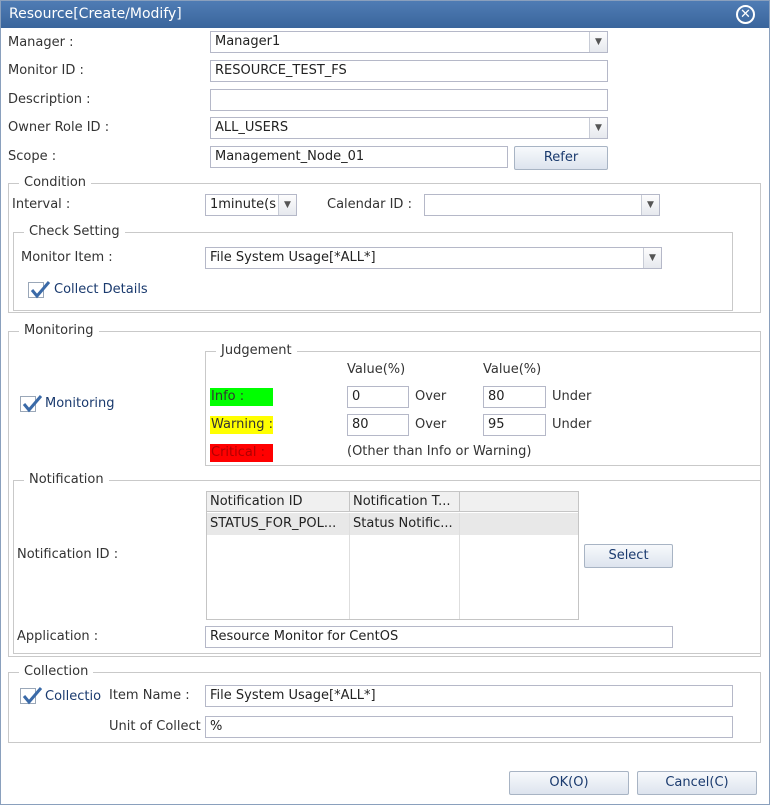 The width and height of the screenshot is (770, 805). I want to click on check-setting-legend: Check Setting, so click(74, 231).